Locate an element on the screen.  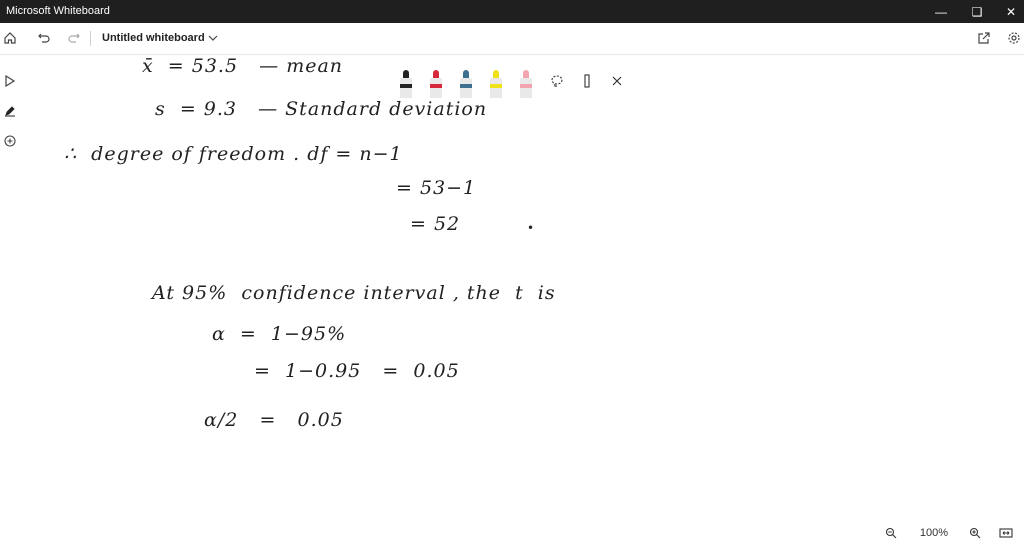
settings-button is located at coordinates (1014, 38).